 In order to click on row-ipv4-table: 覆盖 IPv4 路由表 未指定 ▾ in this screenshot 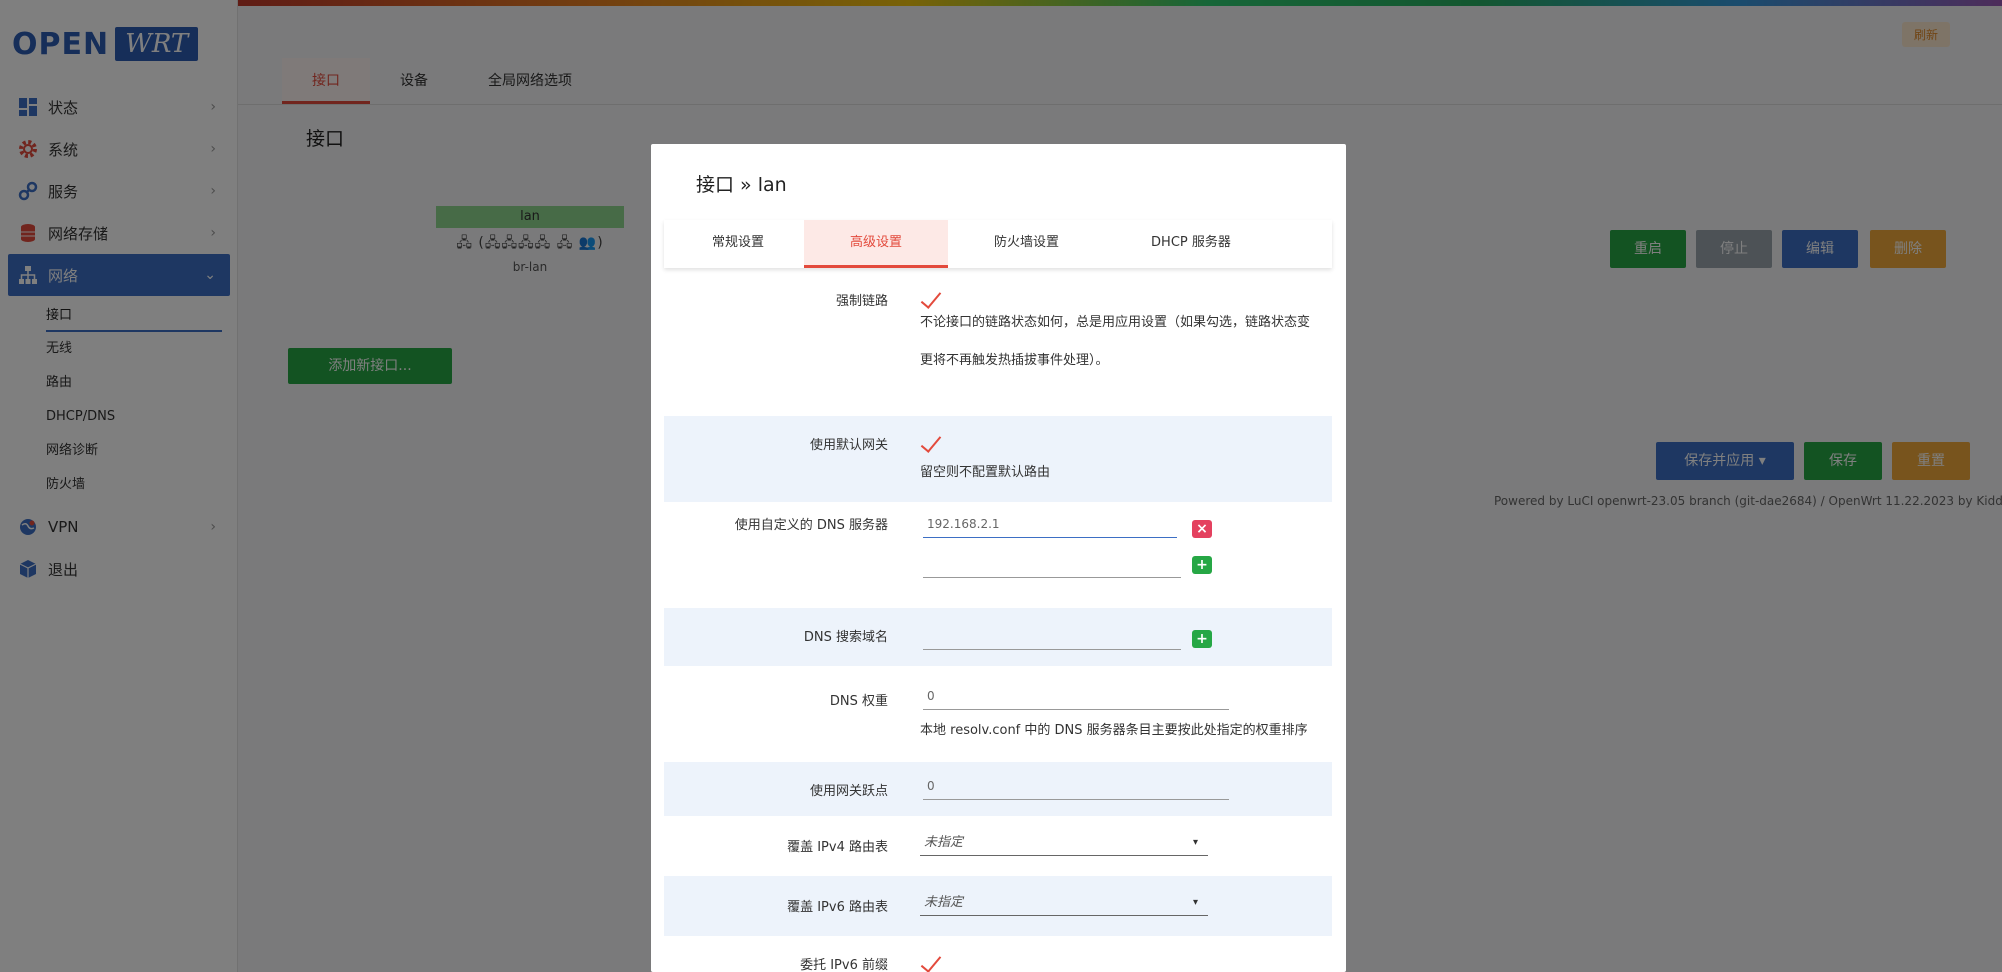, I will do `click(998, 846)`.